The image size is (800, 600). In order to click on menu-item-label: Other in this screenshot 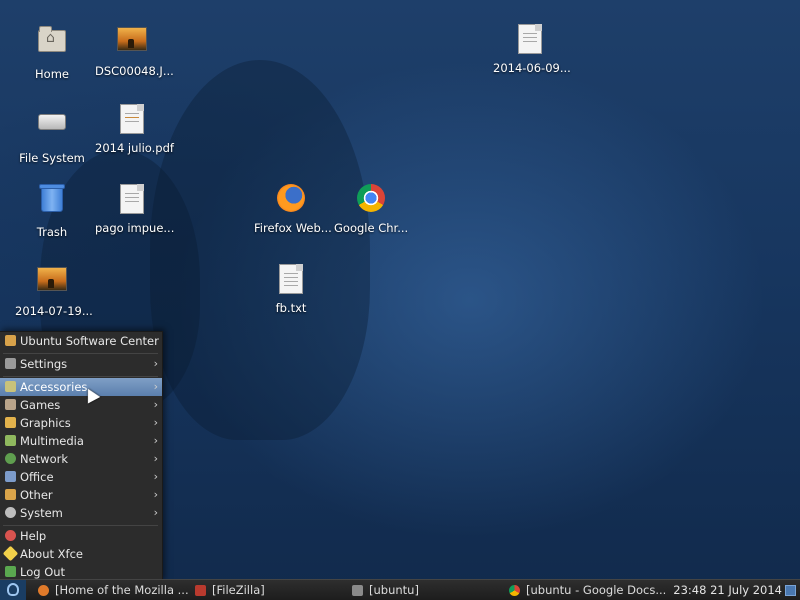, I will do `click(36, 495)`.